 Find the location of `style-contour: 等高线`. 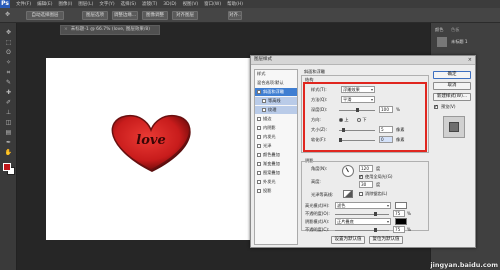

style-contour: 等高线 is located at coordinates (276, 101).